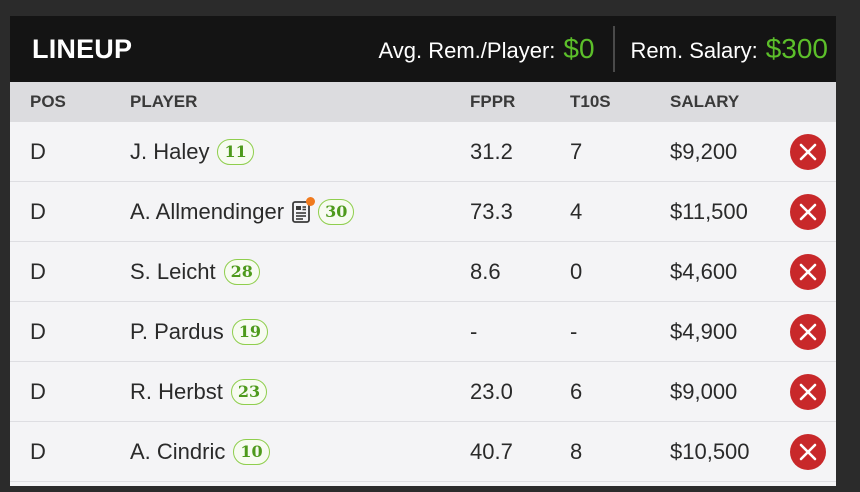 This screenshot has height=492, width=860. What do you see at coordinates (467, 50) in the screenshot?
I see `avg-remaining-label: Avg. Rem./Player:` at bounding box center [467, 50].